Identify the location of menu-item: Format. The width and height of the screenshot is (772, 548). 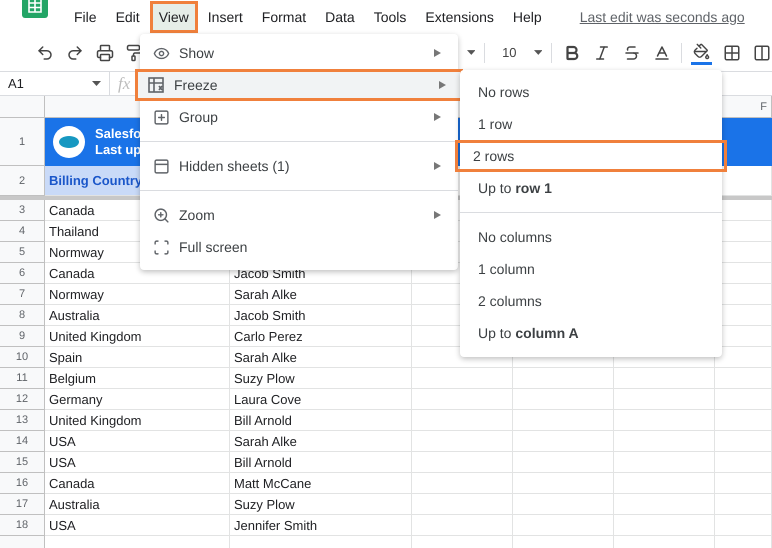
(284, 17).